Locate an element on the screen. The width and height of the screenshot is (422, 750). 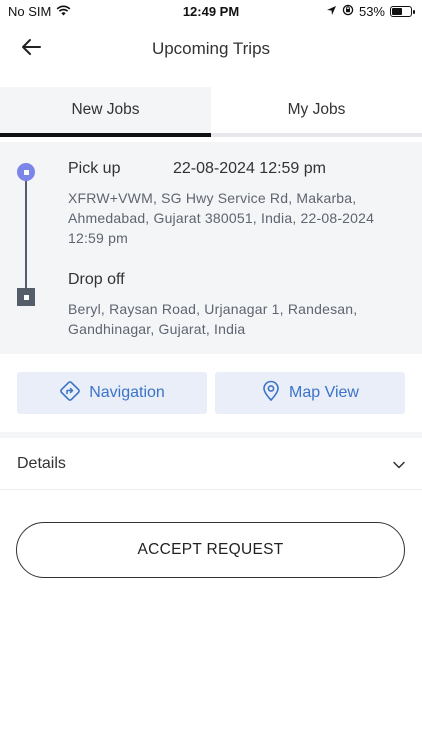
status-bar: No SIM 12:49 PM 53% is located at coordinates (211, 12).